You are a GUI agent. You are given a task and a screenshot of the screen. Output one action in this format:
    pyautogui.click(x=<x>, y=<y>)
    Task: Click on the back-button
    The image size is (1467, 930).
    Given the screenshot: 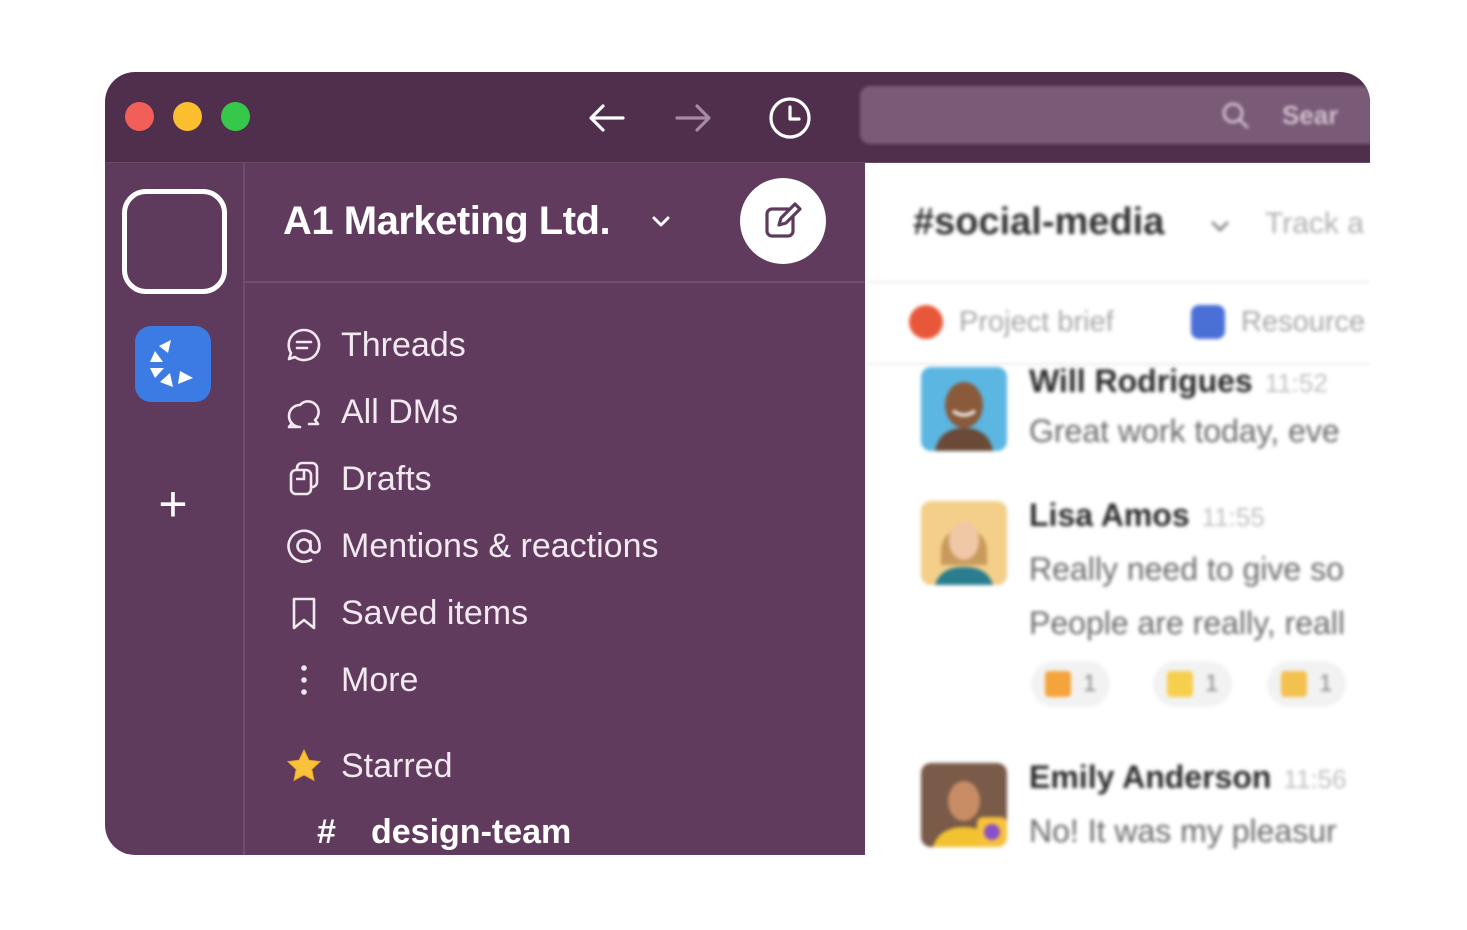 What is the action you would take?
    pyautogui.click(x=607, y=118)
    